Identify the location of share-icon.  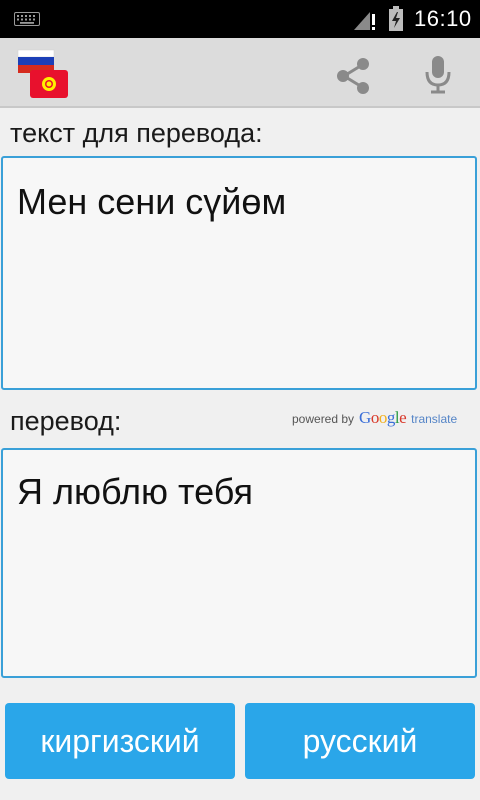
(354, 76).